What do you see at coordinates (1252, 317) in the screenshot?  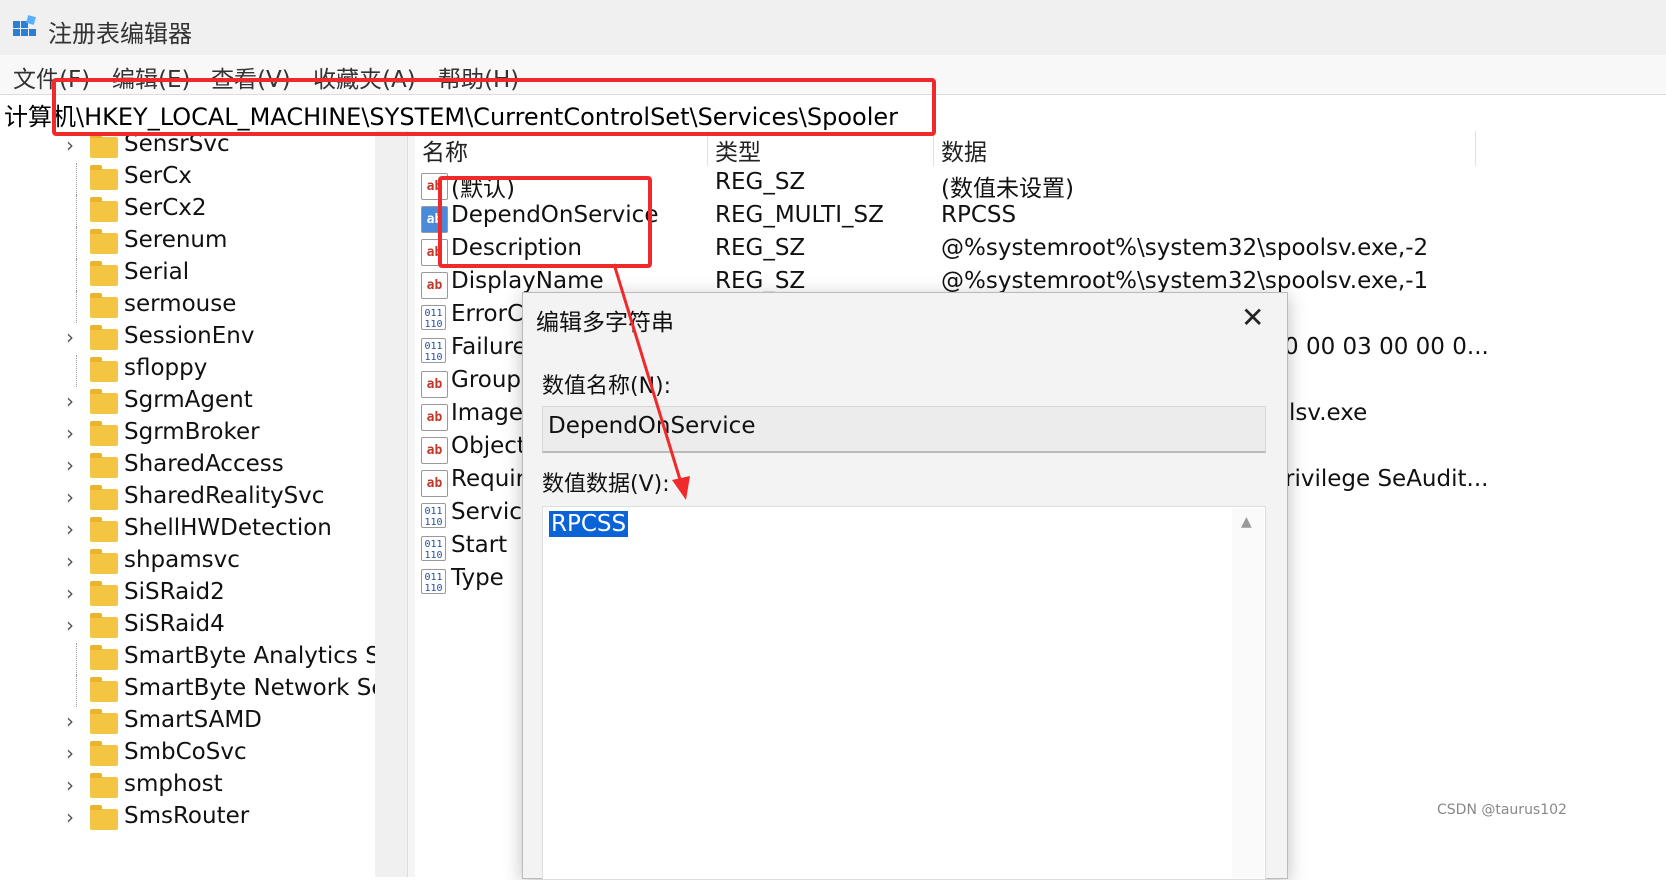 I see `close-icon: ✕` at bounding box center [1252, 317].